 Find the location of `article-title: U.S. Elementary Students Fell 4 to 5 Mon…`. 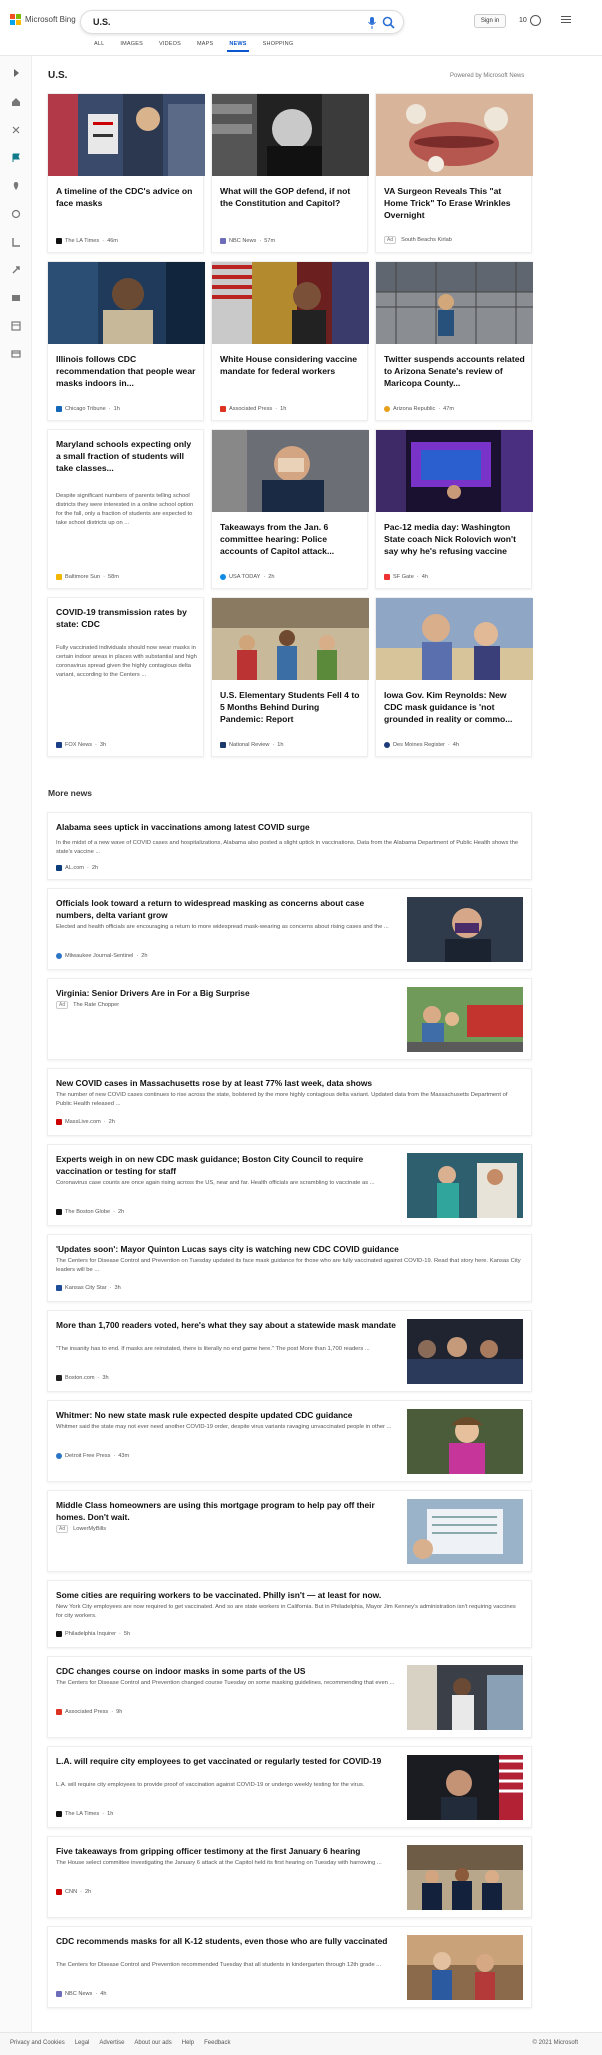

article-title: U.S. Elementary Students Fell 4 to 5 Mon… is located at coordinates (291, 707).